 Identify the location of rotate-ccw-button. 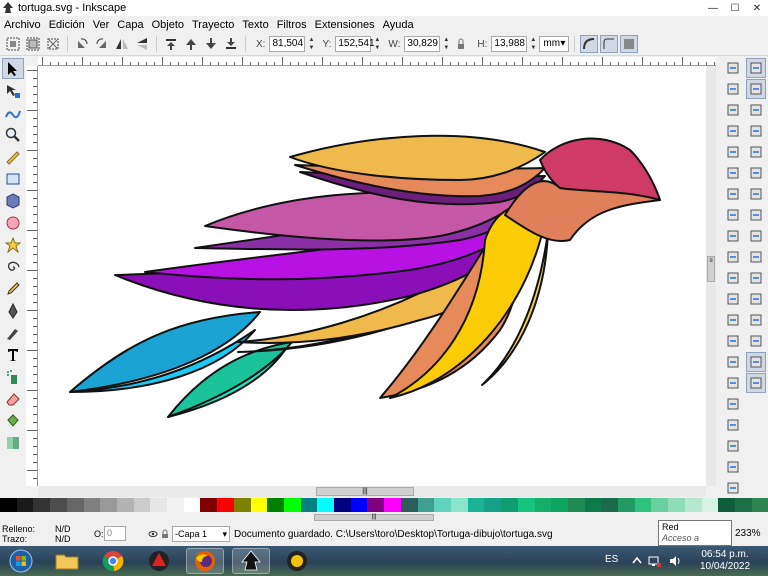
(82, 44).